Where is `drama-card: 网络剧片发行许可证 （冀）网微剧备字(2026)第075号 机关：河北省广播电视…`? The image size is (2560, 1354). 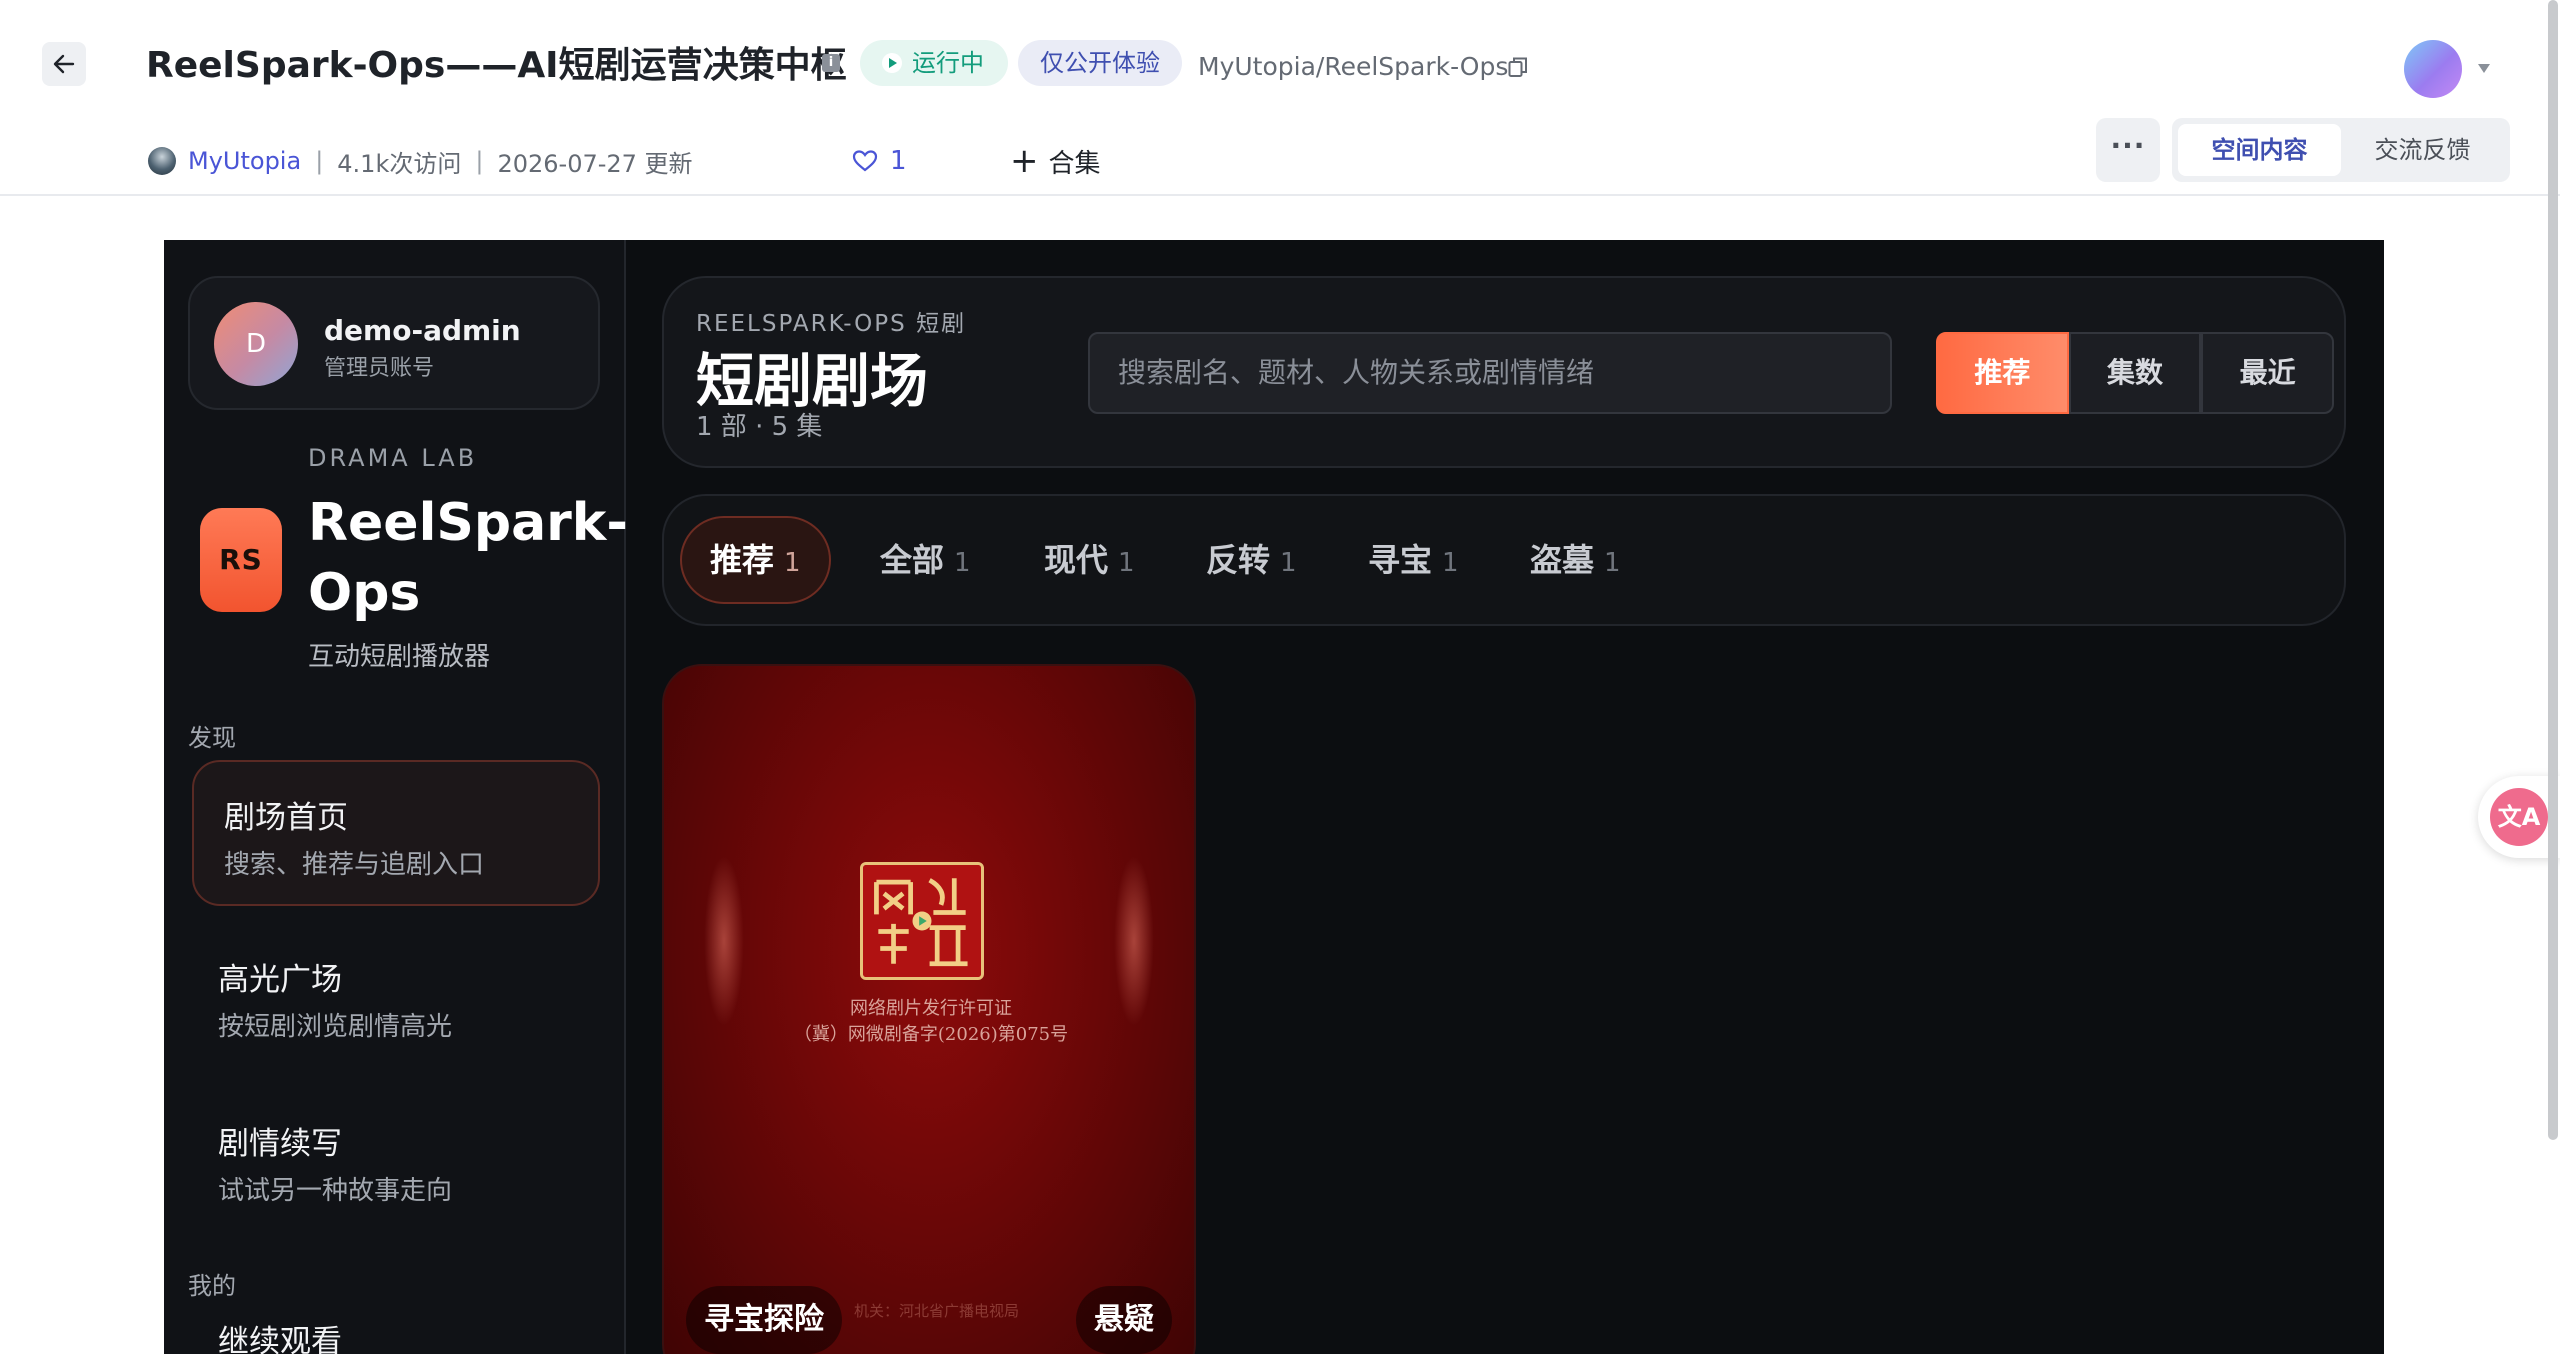 drama-card: 网络剧片发行许可证 （冀）网微剧备字(2026)第075号 机关：河北省广播电视… is located at coordinates (929, 1009).